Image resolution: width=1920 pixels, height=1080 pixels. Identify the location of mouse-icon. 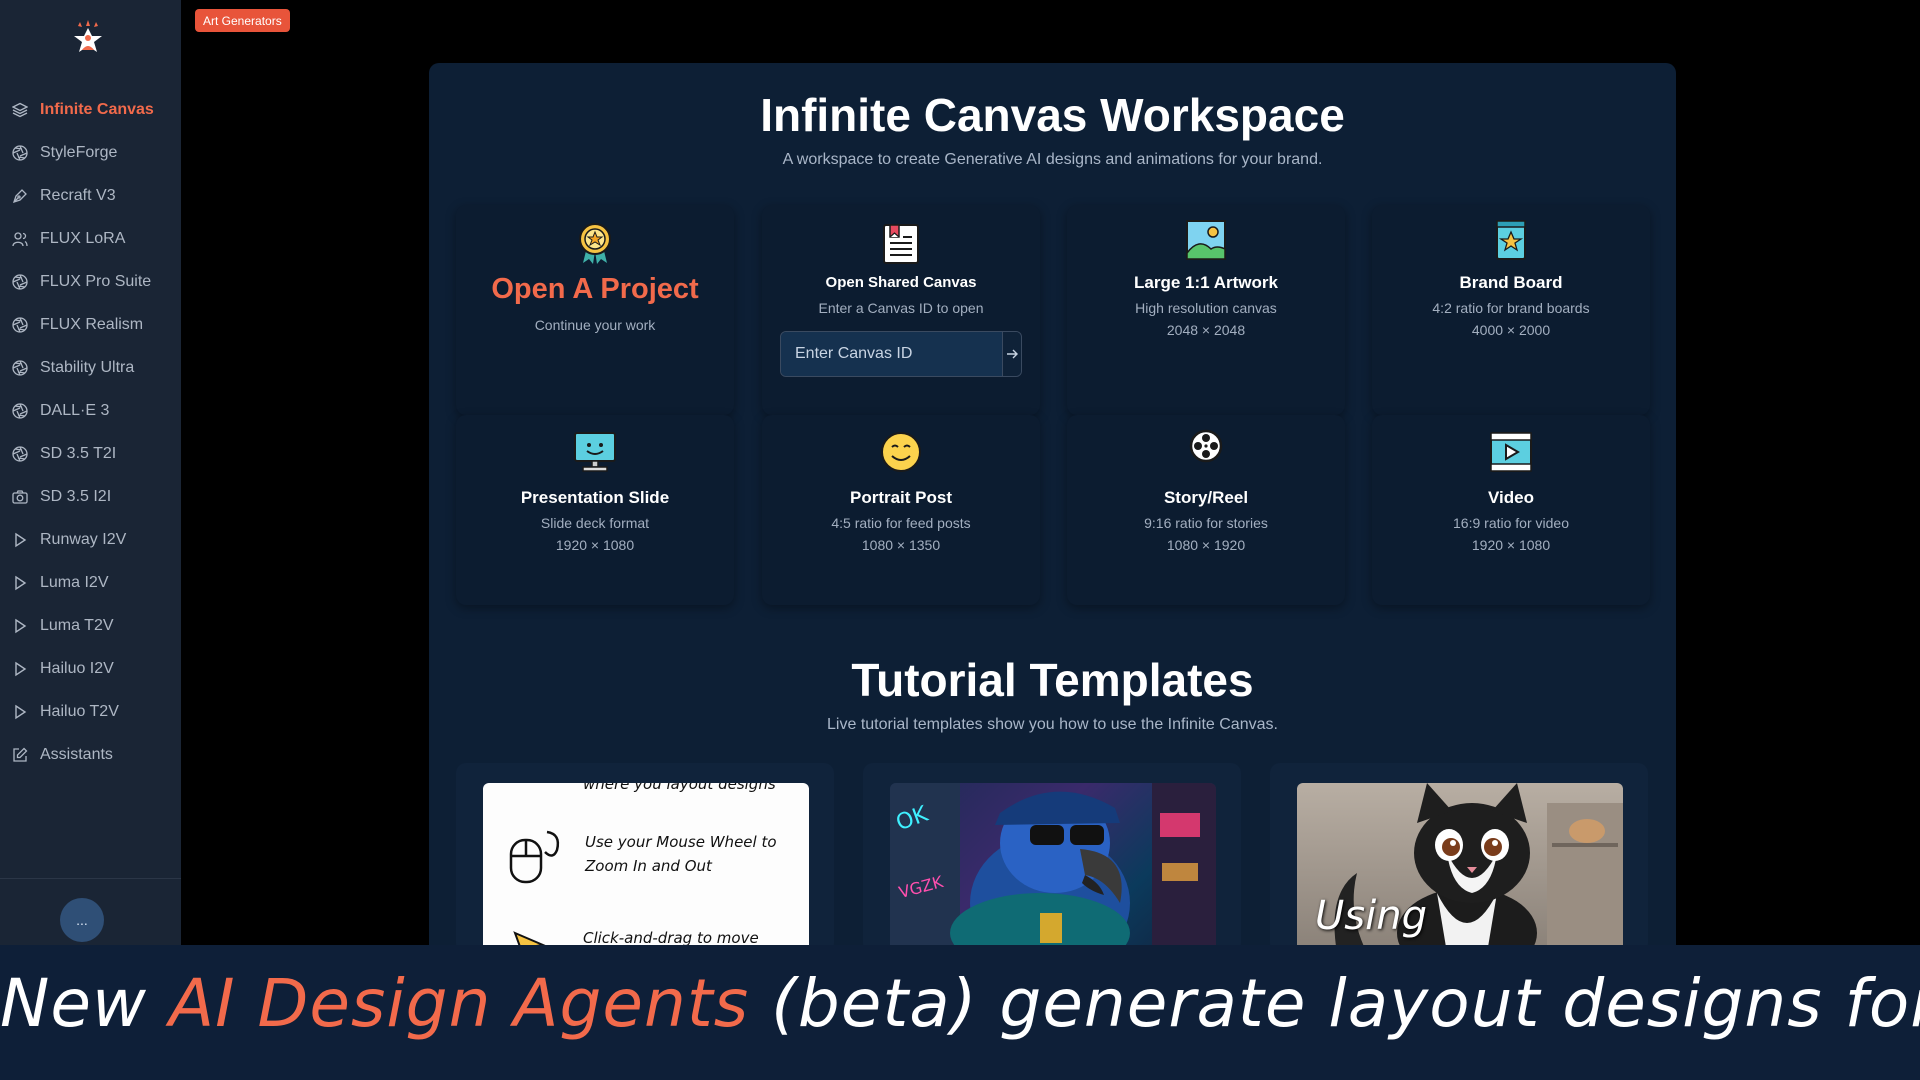
(534, 857).